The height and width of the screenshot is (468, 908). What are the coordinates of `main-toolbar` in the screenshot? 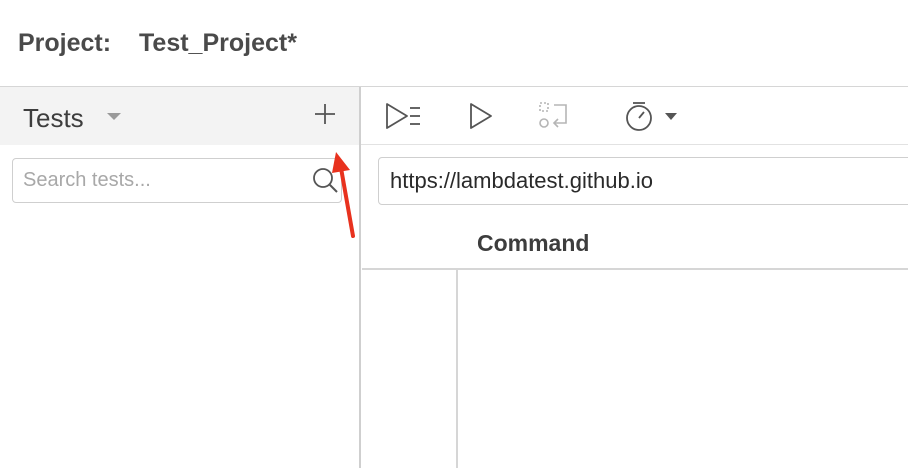 It's located at (634, 116).